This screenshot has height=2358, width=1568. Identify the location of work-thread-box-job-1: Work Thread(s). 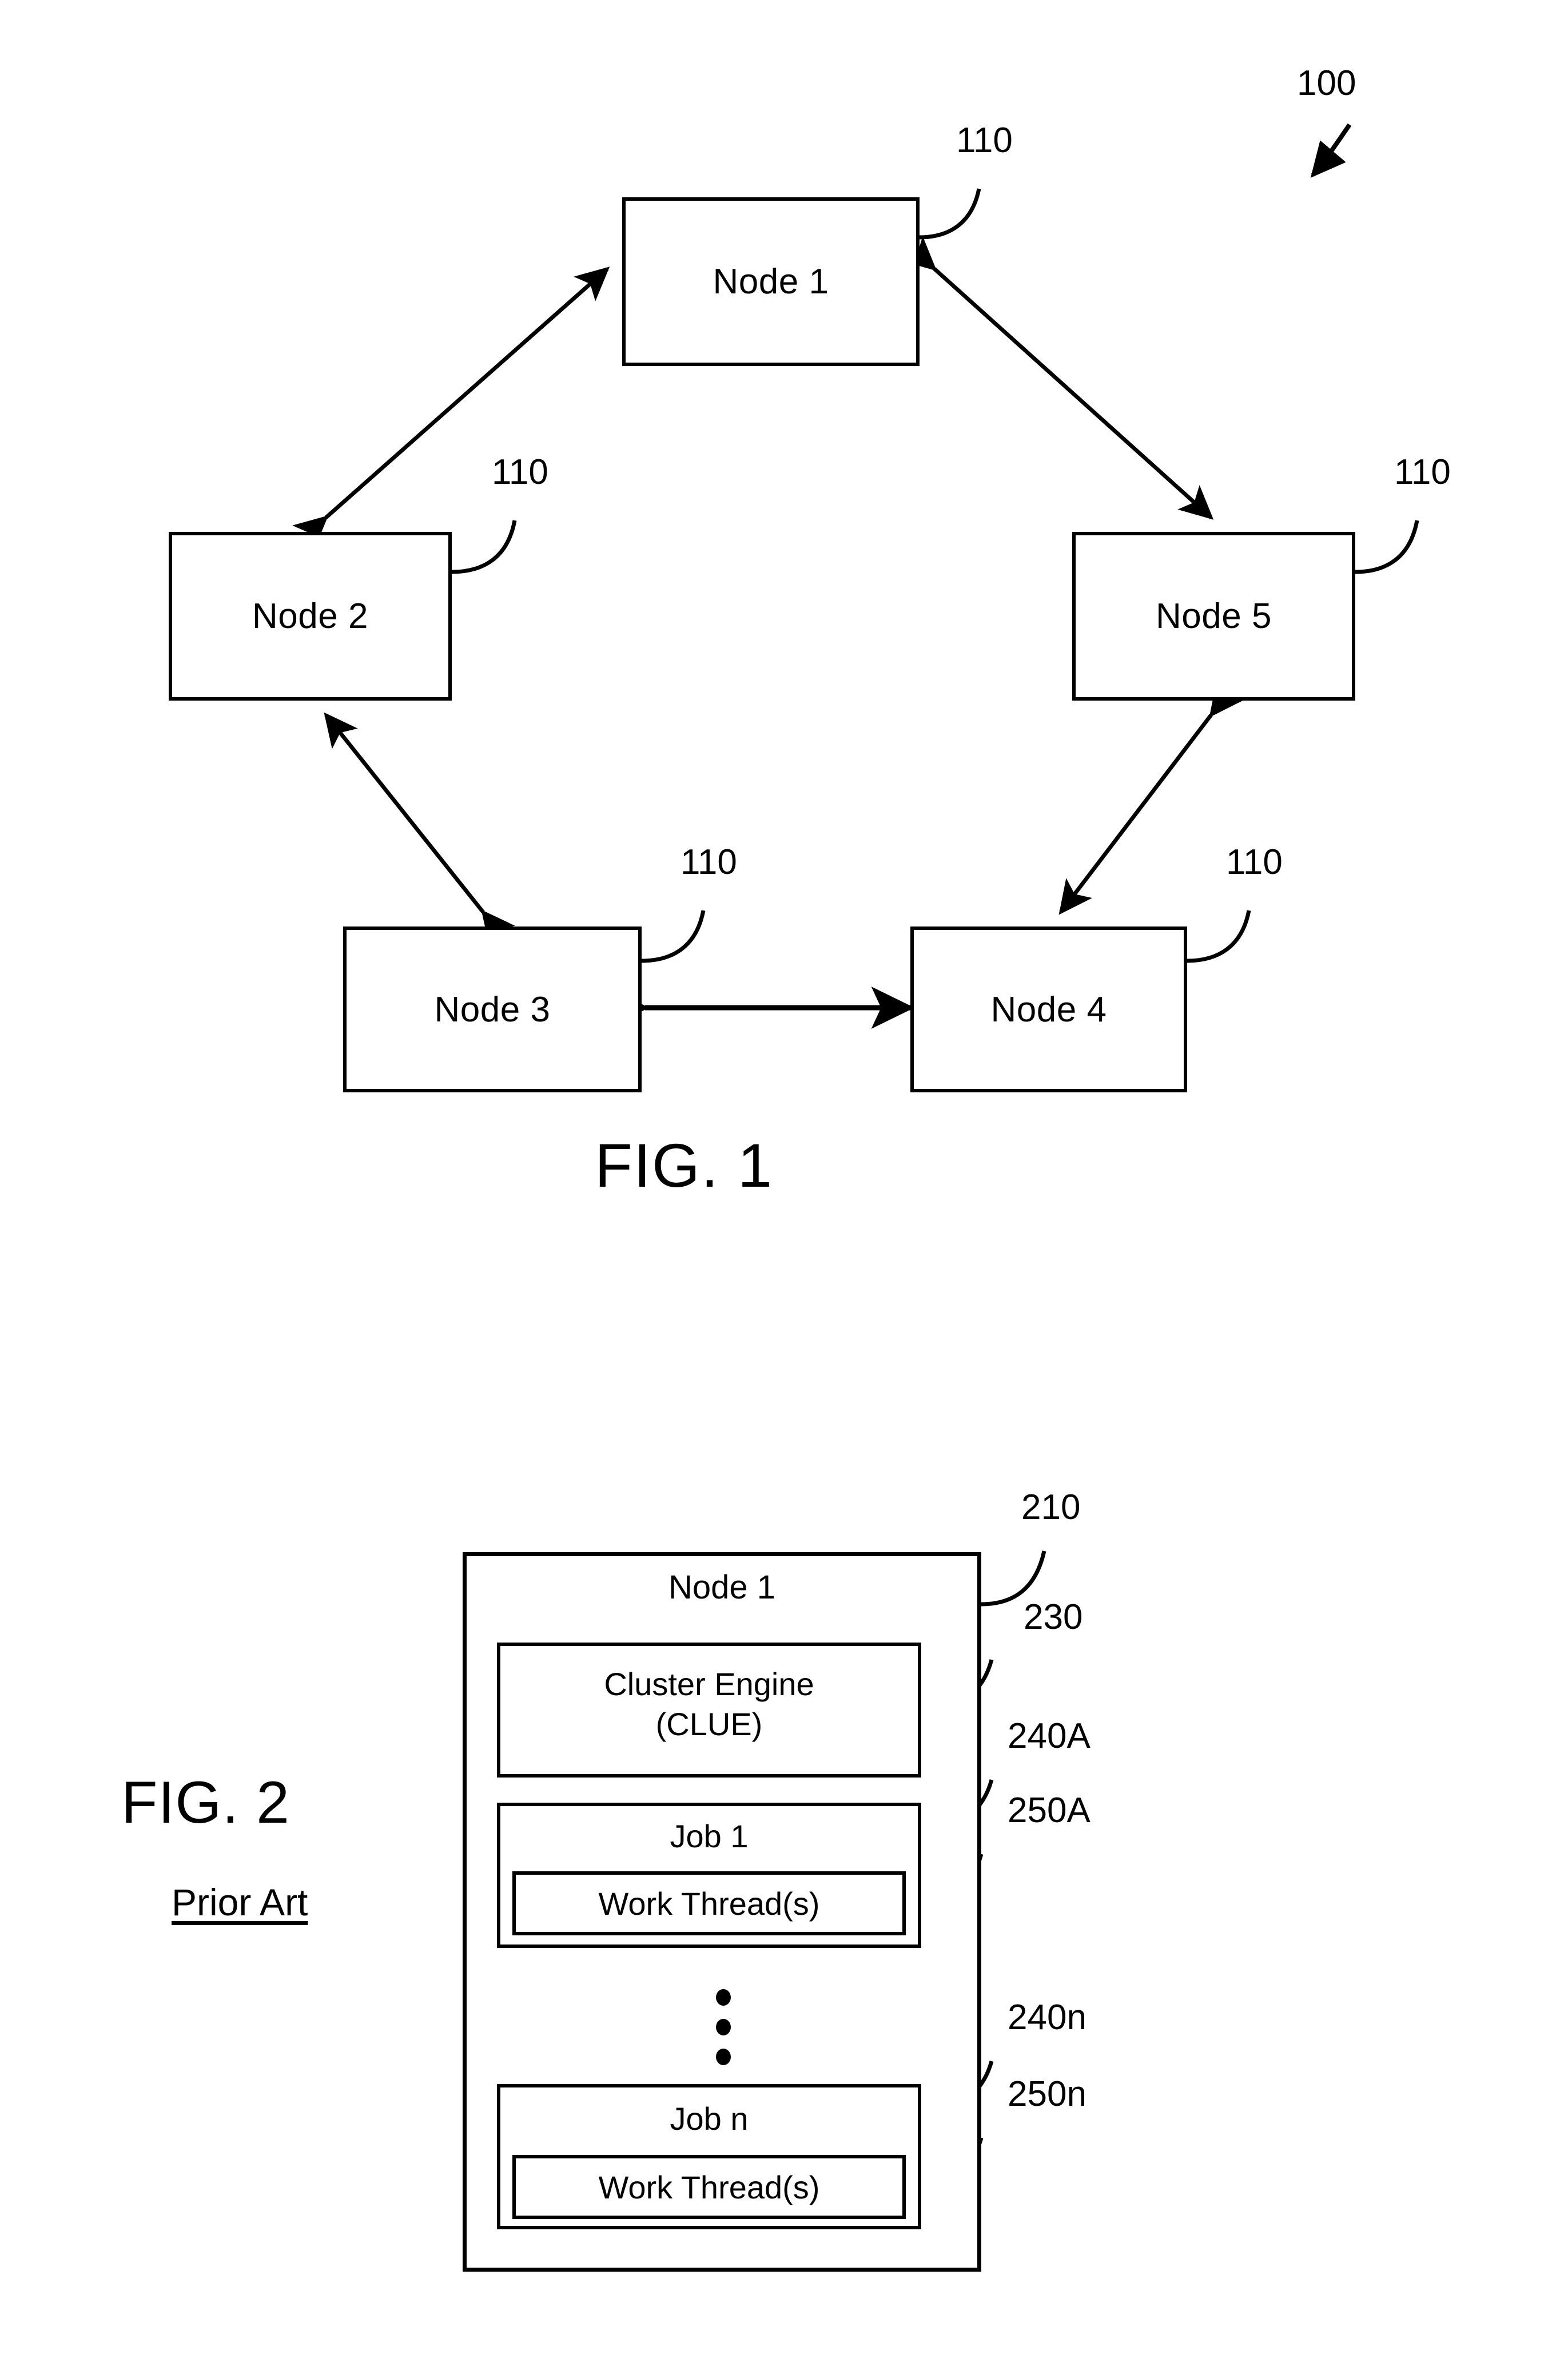
(709, 1903).